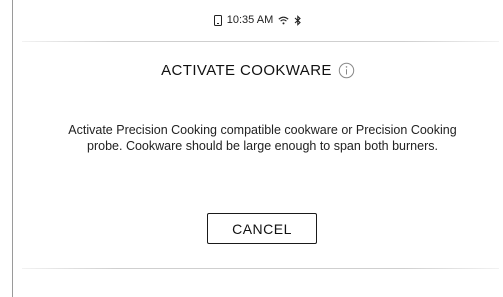 Image resolution: width=503 pixels, height=297 pixels. I want to click on frame-edge, so click(12, 148).